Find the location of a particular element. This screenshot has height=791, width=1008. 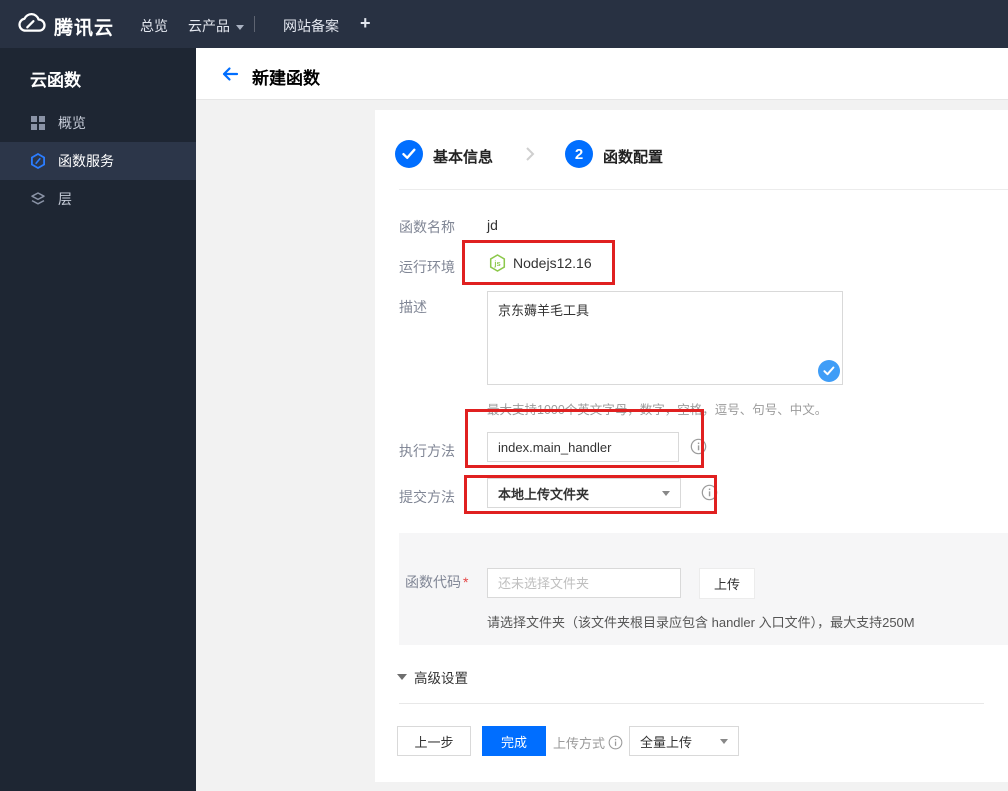

description-hint: 最大支持1000个英文字母，数字，空格，逗号、句号、中文。 is located at coordinates (657, 410).